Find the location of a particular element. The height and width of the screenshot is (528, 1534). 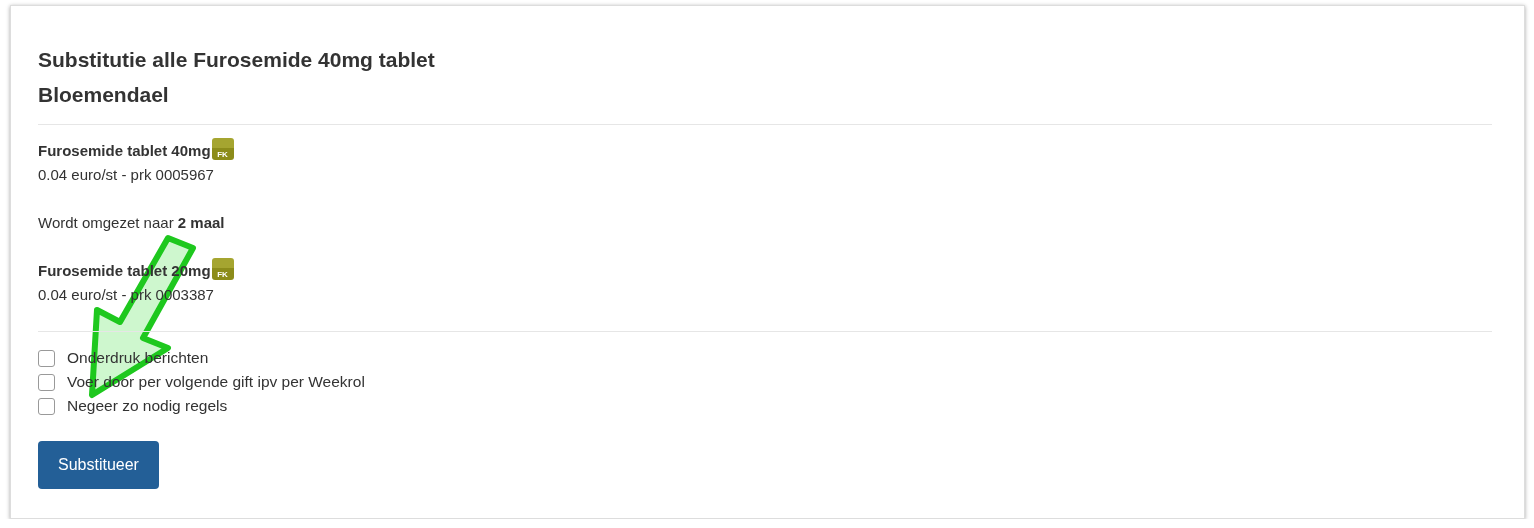

conversion-text: Wordt omgezet naar 2 maal is located at coordinates (132, 223).